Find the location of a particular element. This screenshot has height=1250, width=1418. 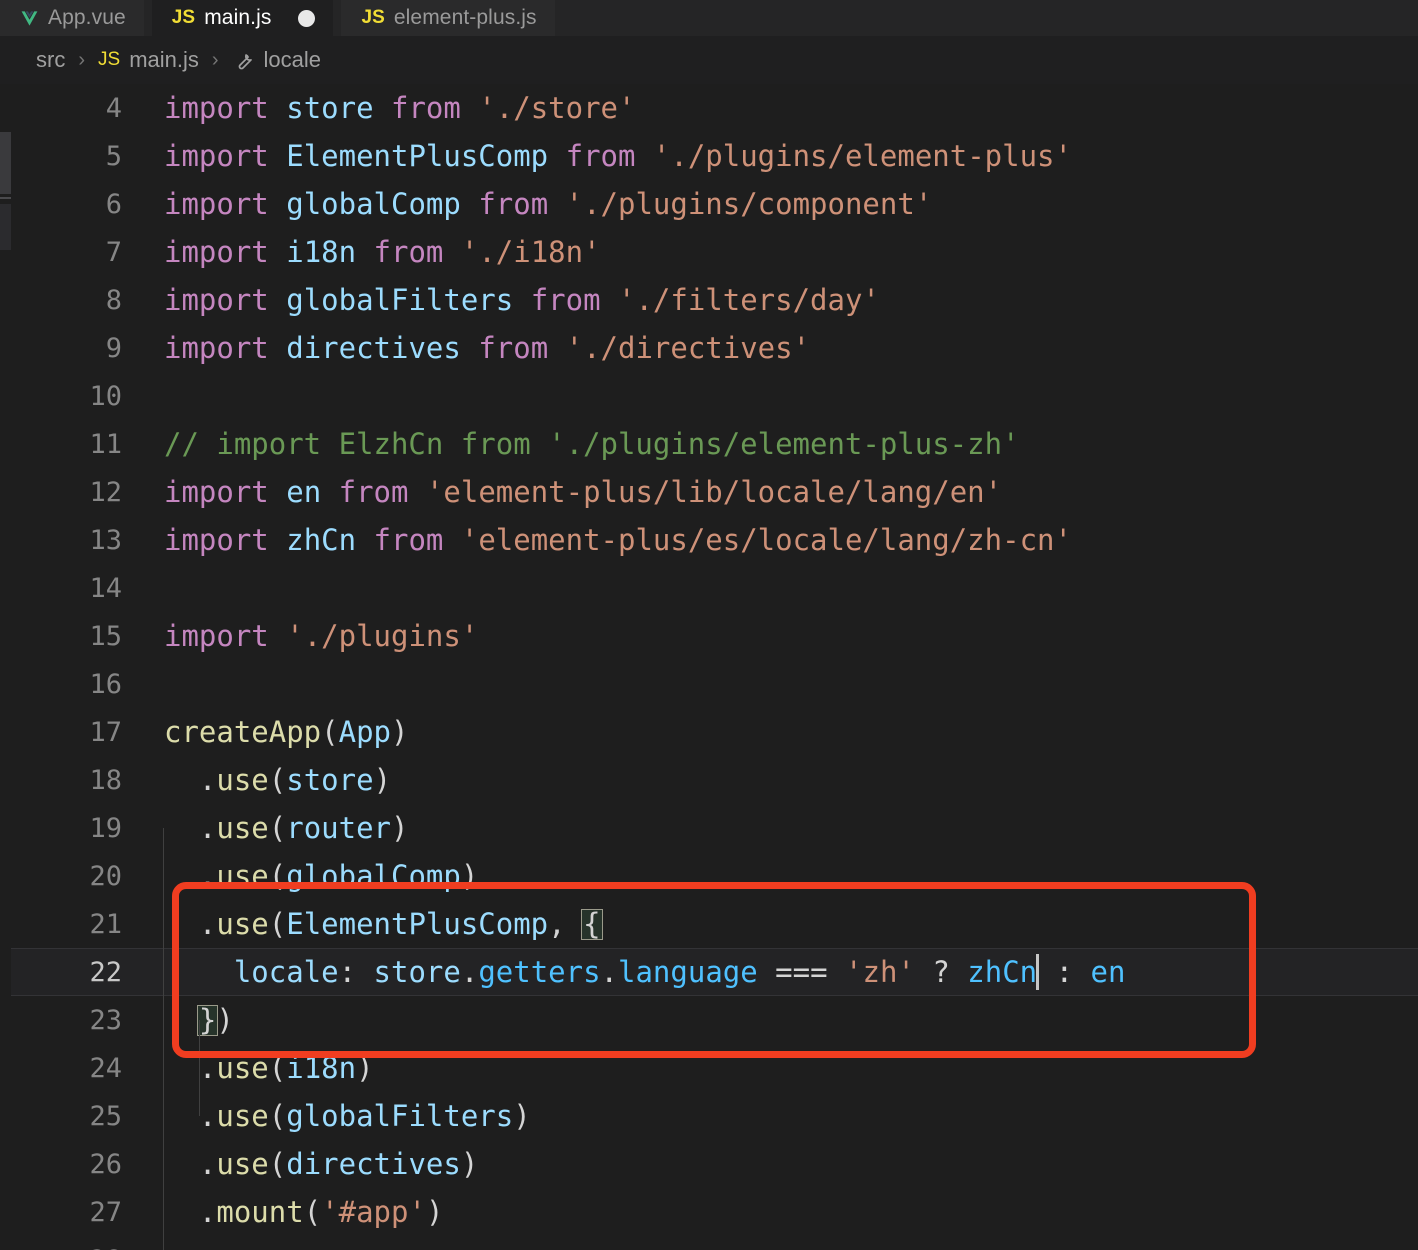

line-content: }) is located at coordinates (774, 1020).